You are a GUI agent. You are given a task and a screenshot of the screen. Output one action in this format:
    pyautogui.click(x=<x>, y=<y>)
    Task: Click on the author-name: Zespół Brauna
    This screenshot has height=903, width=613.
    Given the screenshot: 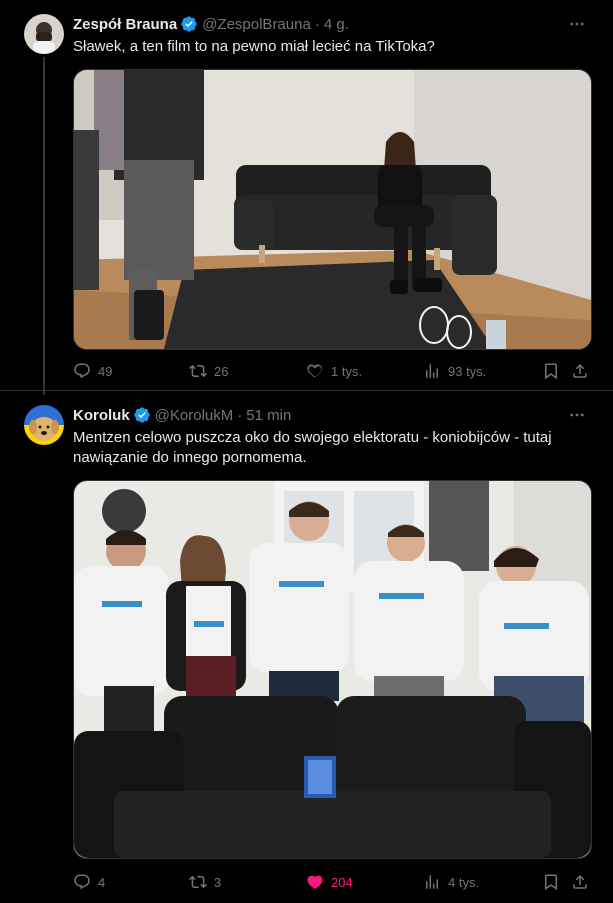 What is the action you would take?
    pyautogui.click(x=125, y=24)
    